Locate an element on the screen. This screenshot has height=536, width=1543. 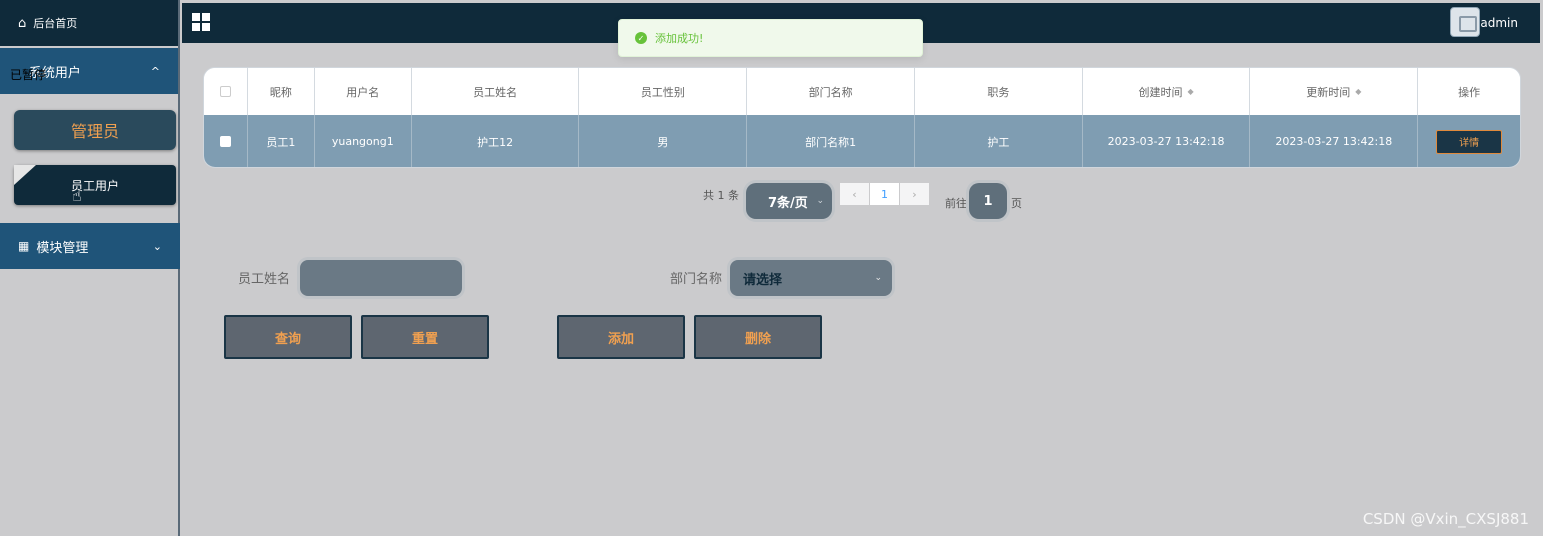
cell-created: 2023-03-27 13:42:18 is located at coordinates (1167, 141).